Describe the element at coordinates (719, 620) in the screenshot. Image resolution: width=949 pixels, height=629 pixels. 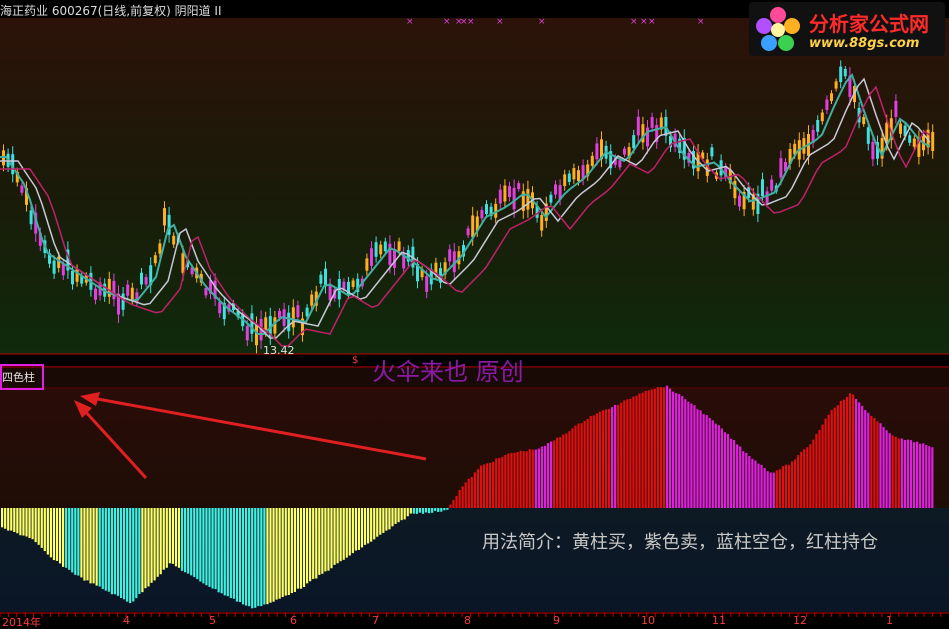
I see `x-axis-label: 11` at that location.